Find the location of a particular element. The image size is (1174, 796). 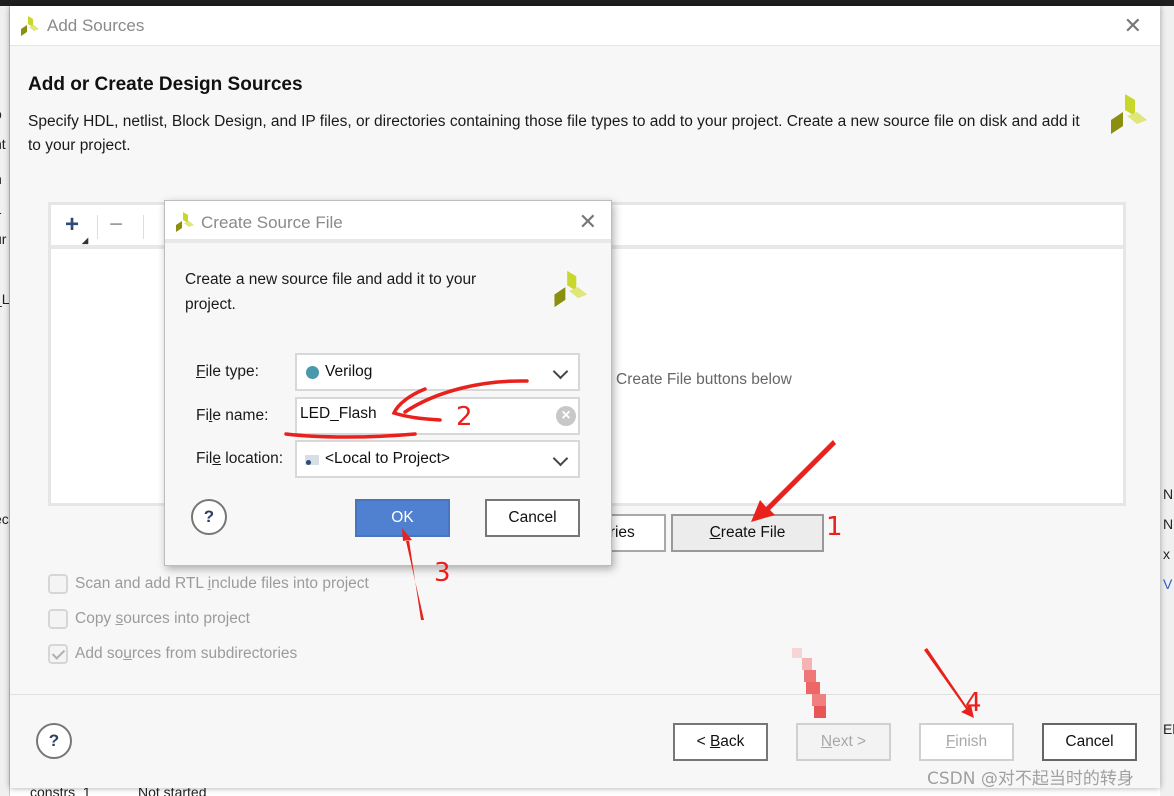

file-location-select: <Local to Project> is located at coordinates (437, 459).